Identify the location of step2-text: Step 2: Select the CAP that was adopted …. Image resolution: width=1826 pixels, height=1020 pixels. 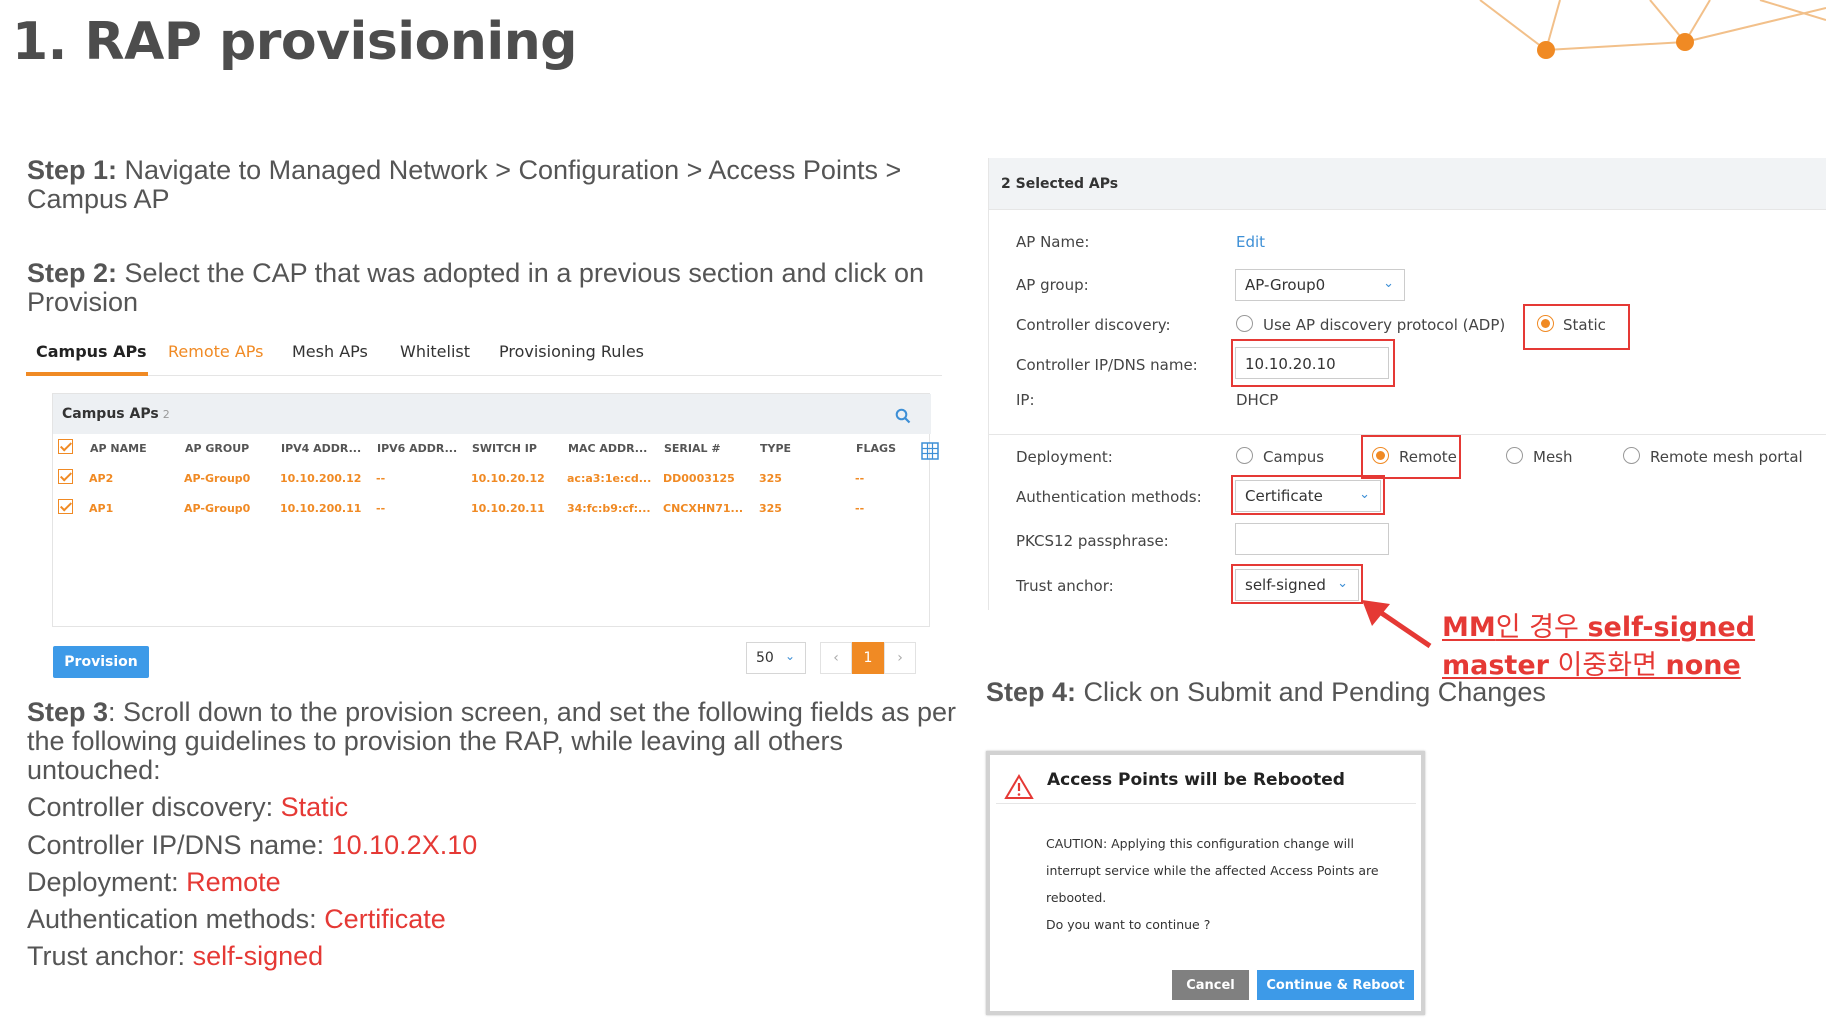
(475, 288).